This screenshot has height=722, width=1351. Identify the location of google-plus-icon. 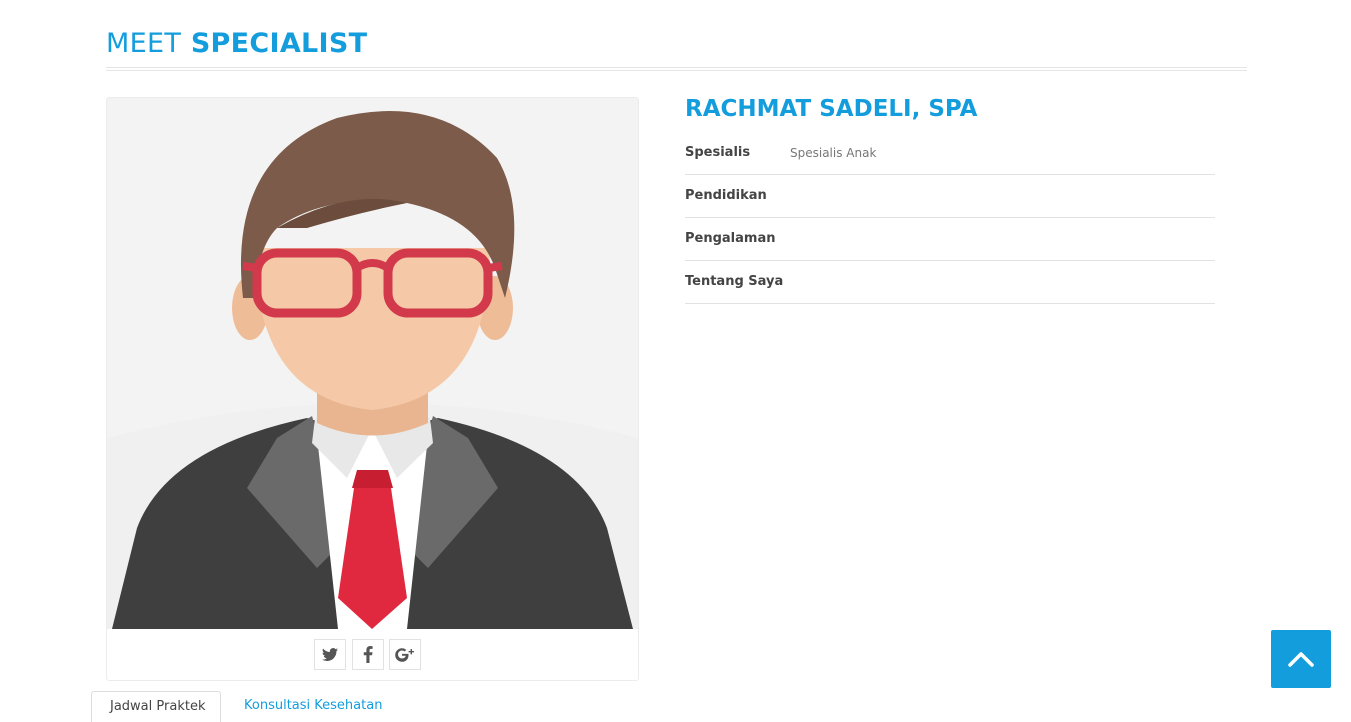
(404, 654).